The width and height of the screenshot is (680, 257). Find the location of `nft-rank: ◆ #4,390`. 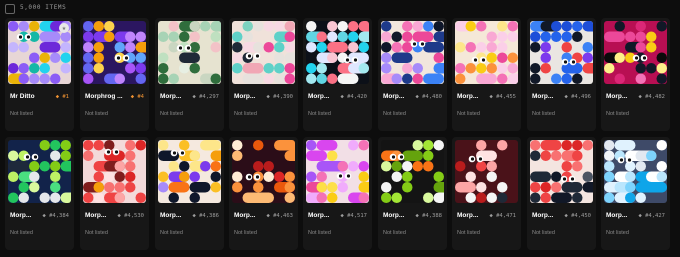

nft-rank: ◆ #4,390 is located at coordinates (280, 97).